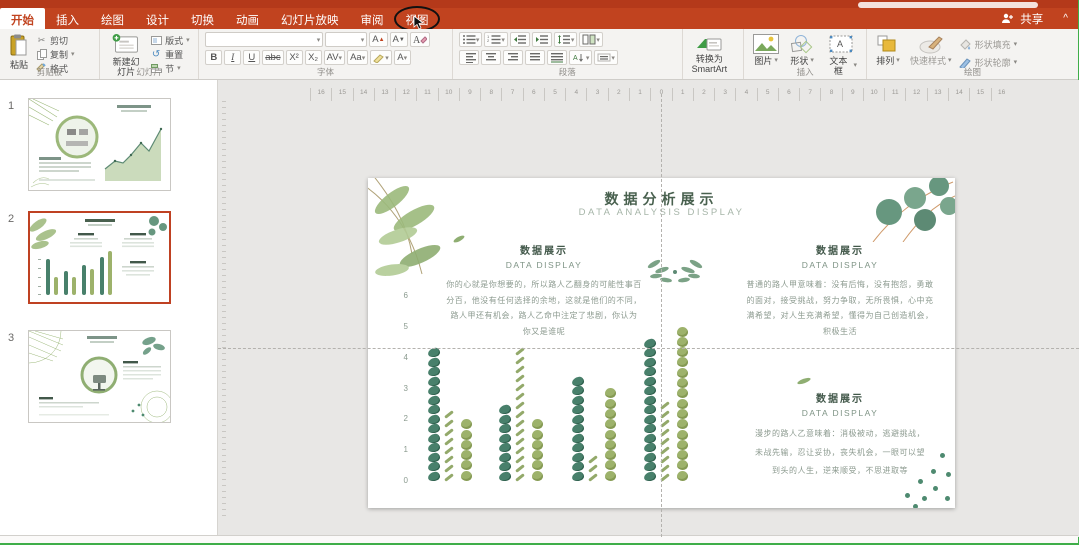 The image size is (1079, 545). I want to click on text-direction-button: A ▾, so click(580, 57).